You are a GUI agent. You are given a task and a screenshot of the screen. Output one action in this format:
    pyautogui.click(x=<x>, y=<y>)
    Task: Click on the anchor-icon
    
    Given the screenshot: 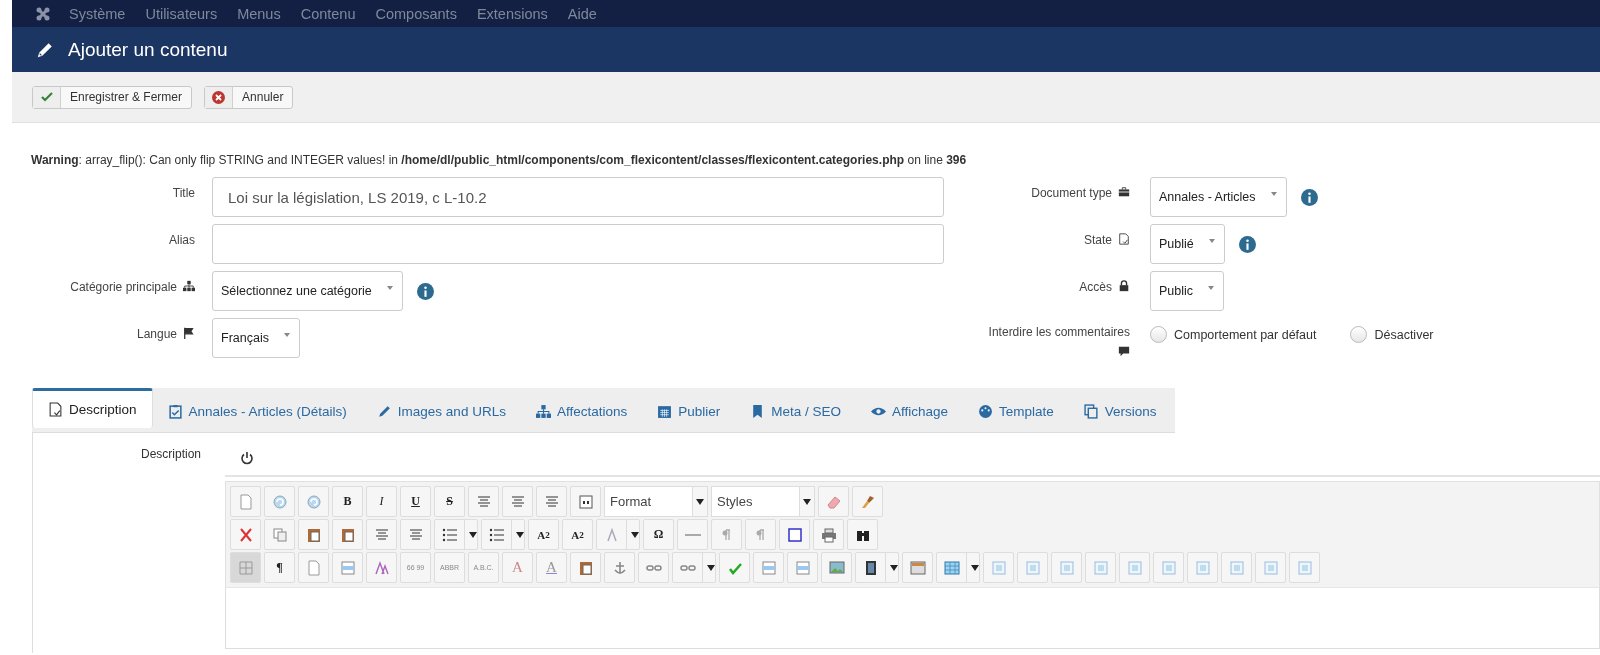 What is the action you would take?
    pyautogui.click(x=619, y=567)
    